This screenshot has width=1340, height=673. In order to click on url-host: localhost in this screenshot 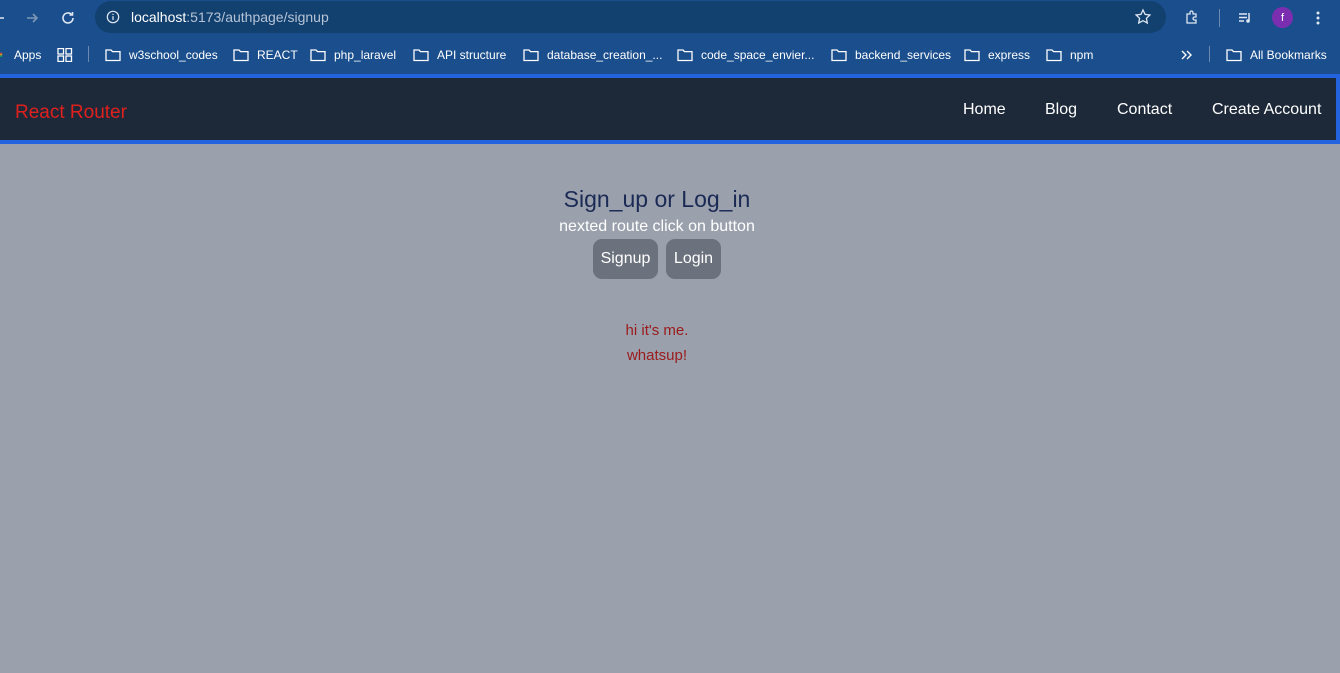, I will do `click(159, 17)`.